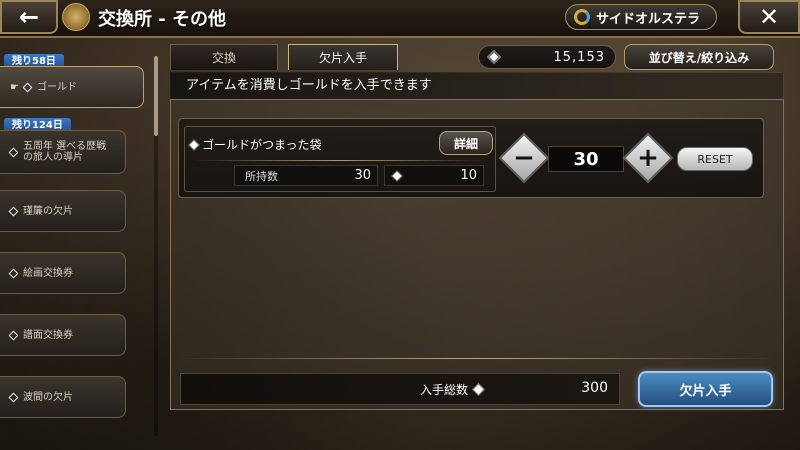  I want to click on panel-description: アイテムを消費しゴールドを入手できます, so click(477, 86).